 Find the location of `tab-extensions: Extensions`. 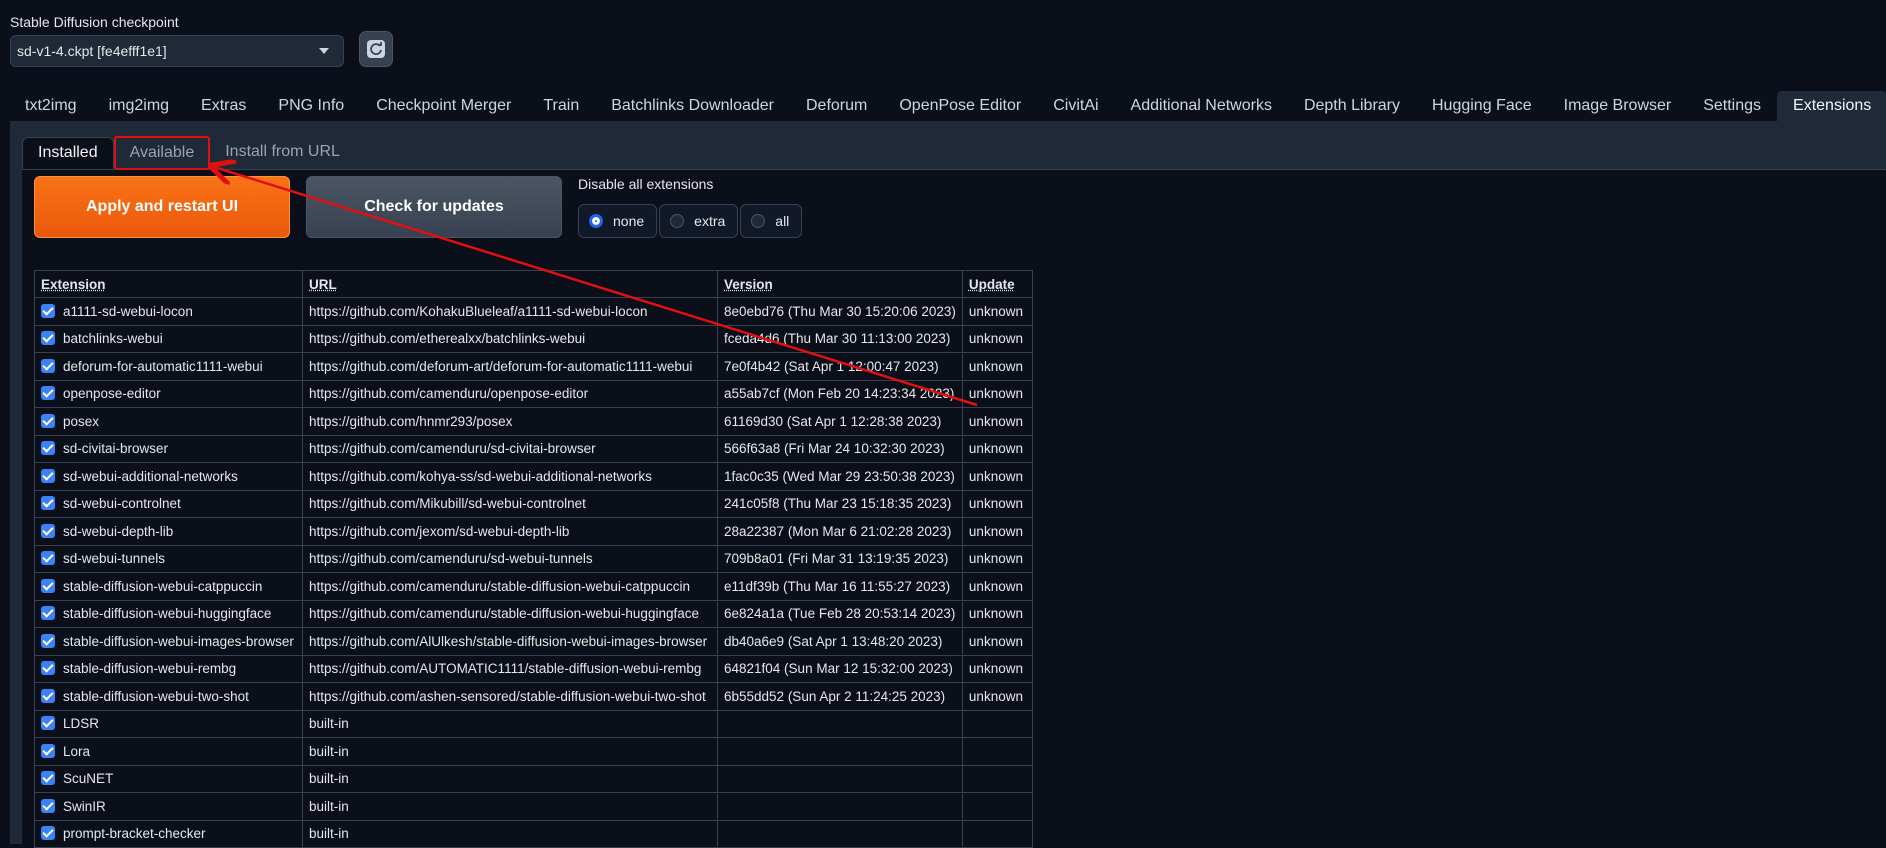

tab-extensions: Extensions is located at coordinates (1831, 106).